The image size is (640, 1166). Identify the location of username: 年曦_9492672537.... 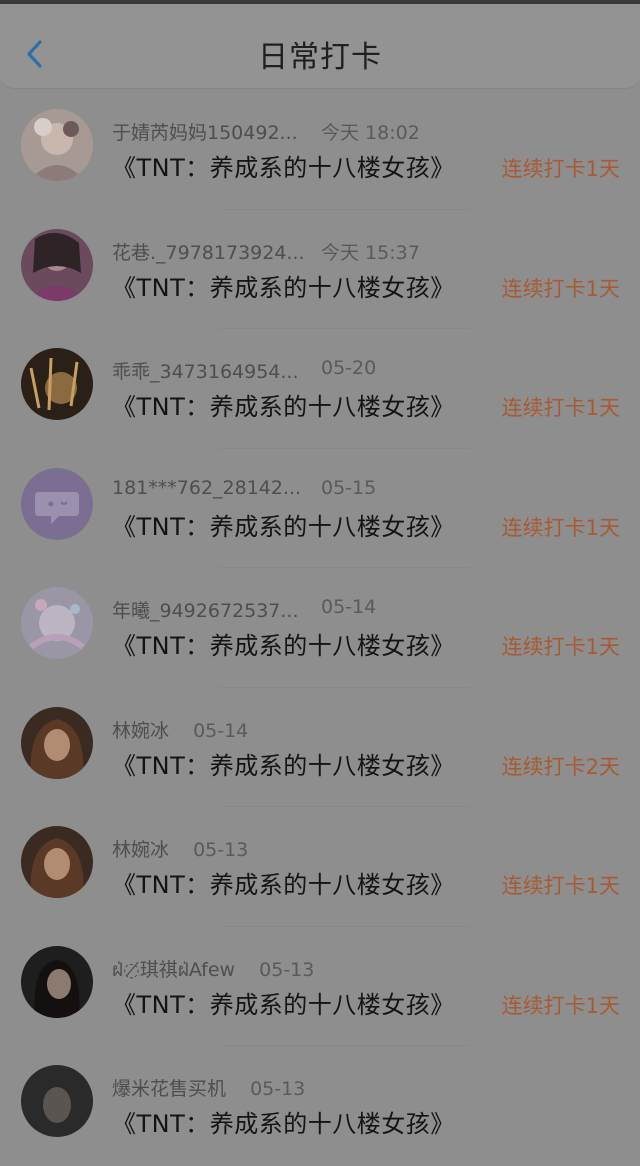
(205, 611).